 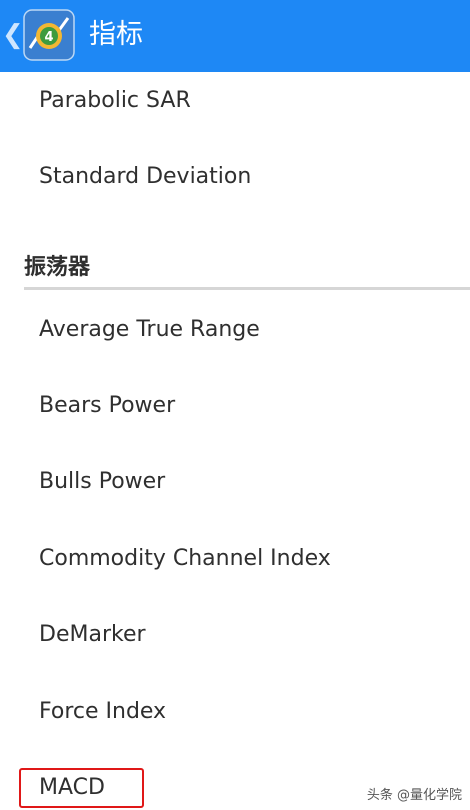 I want to click on list-item: Bears Power, so click(x=107, y=406).